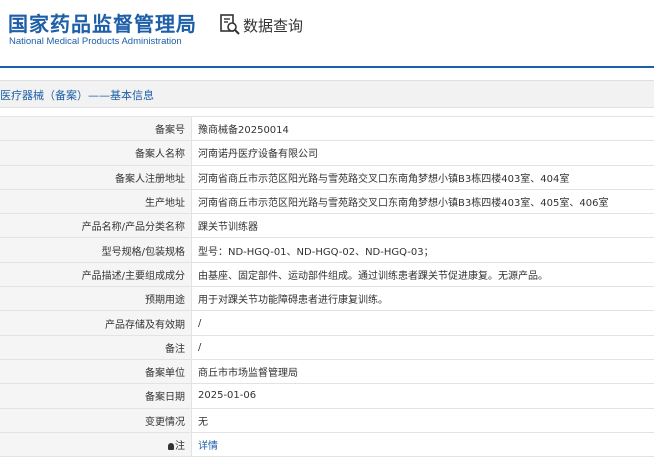 The width and height of the screenshot is (654, 468). I want to click on header-divider, so click(327, 67).